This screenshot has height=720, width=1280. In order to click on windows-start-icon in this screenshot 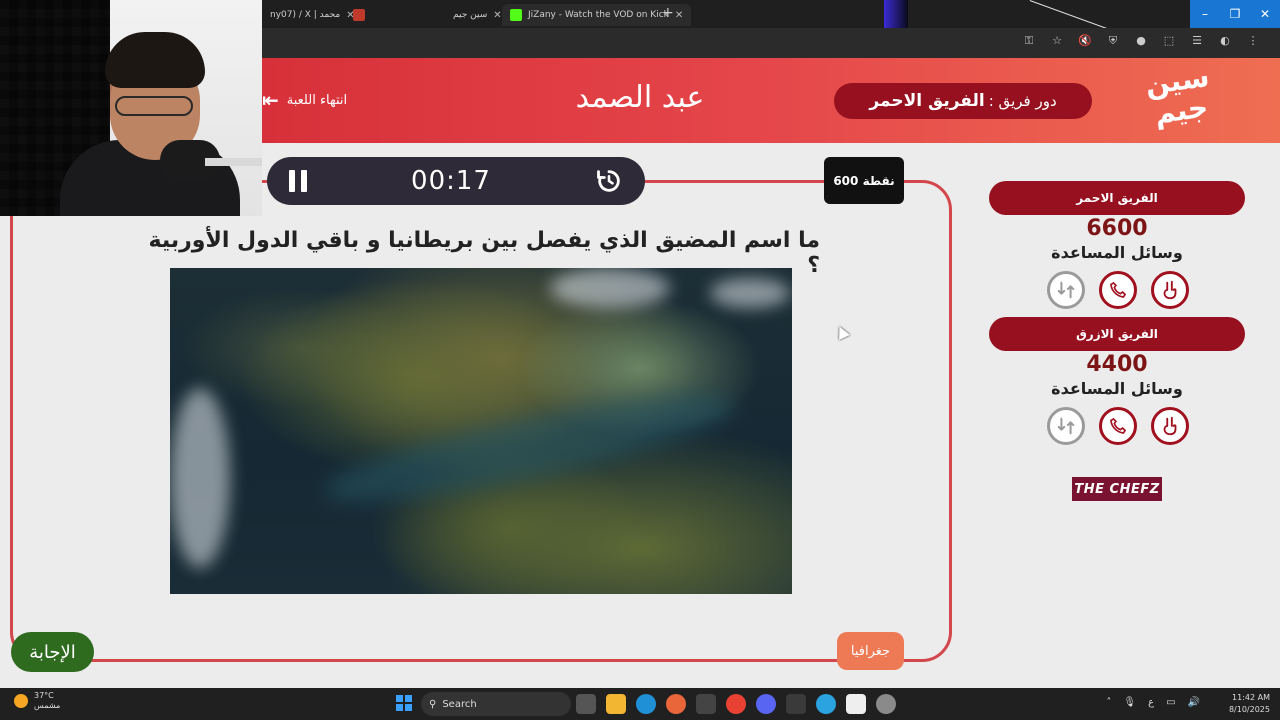, I will do `click(404, 703)`.